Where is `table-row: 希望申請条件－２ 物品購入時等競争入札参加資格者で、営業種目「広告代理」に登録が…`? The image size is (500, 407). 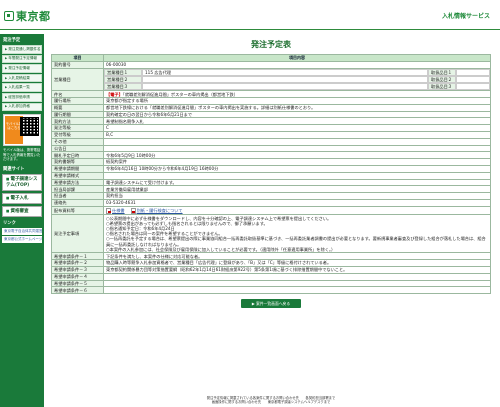 table-row: 希望申請条件－２ 物品購入時等競争入札参加資格者で、営業種目「広告代理」に登録が… is located at coordinates (271, 263).